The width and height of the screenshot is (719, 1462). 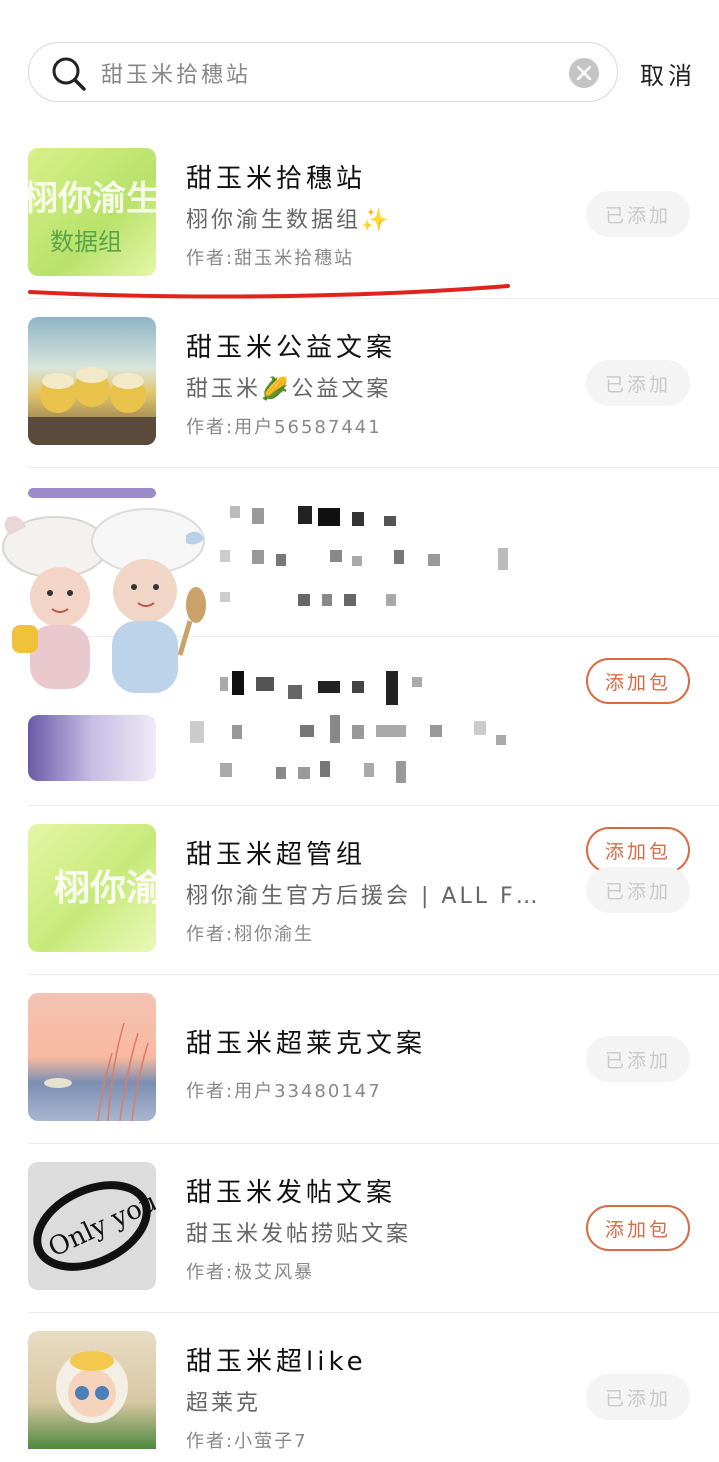 I want to click on sticker-image, so click(x=104, y=600).